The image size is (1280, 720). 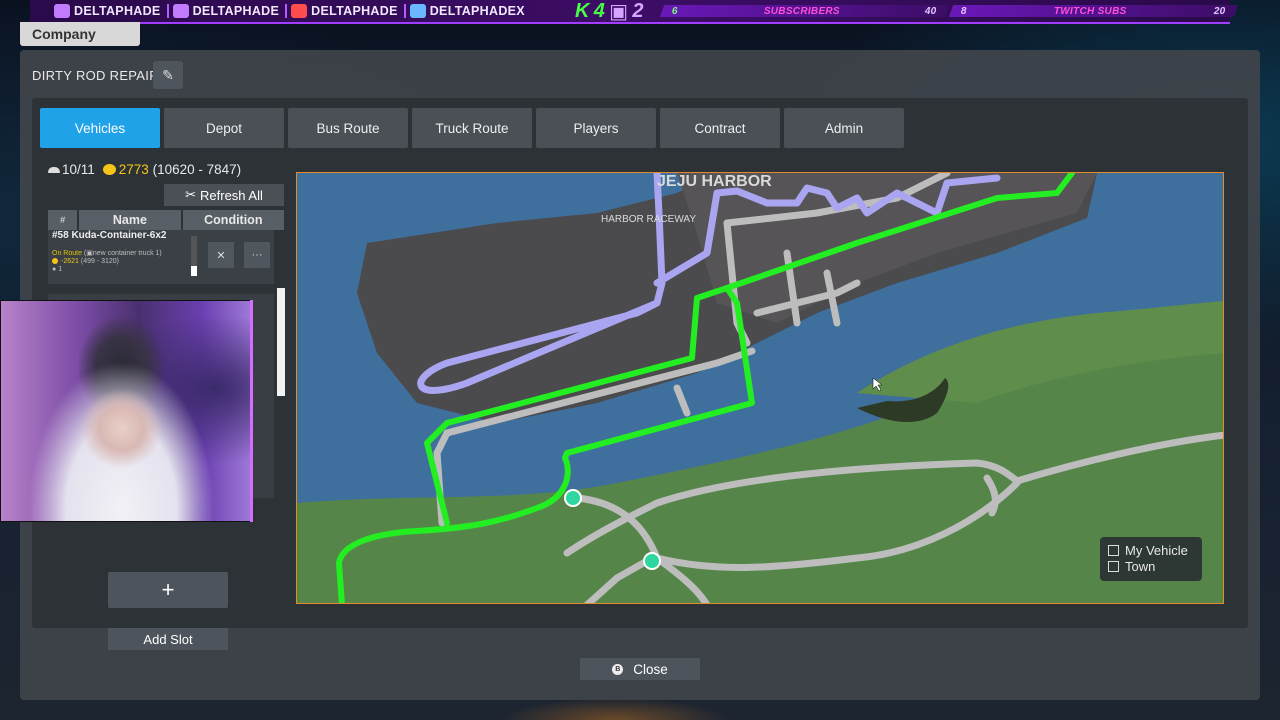 I want to click on legend-my-vehicle: My Vehicle, so click(x=1151, y=550).